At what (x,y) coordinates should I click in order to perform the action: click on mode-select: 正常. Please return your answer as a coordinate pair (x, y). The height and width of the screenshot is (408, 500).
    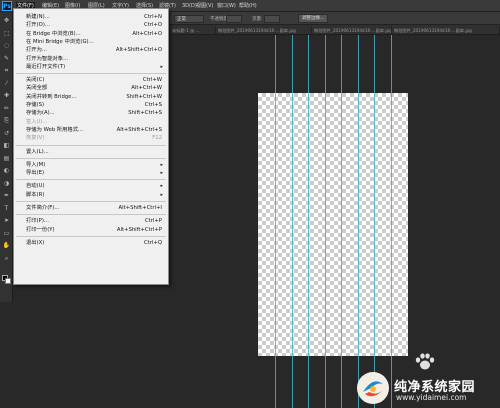
    Looking at the image, I should click on (189, 19).